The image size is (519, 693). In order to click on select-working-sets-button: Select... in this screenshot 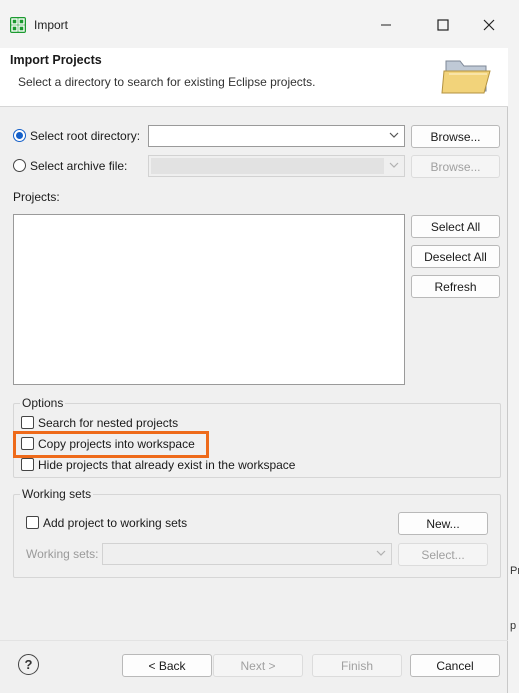, I will do `click(443, 554)`.